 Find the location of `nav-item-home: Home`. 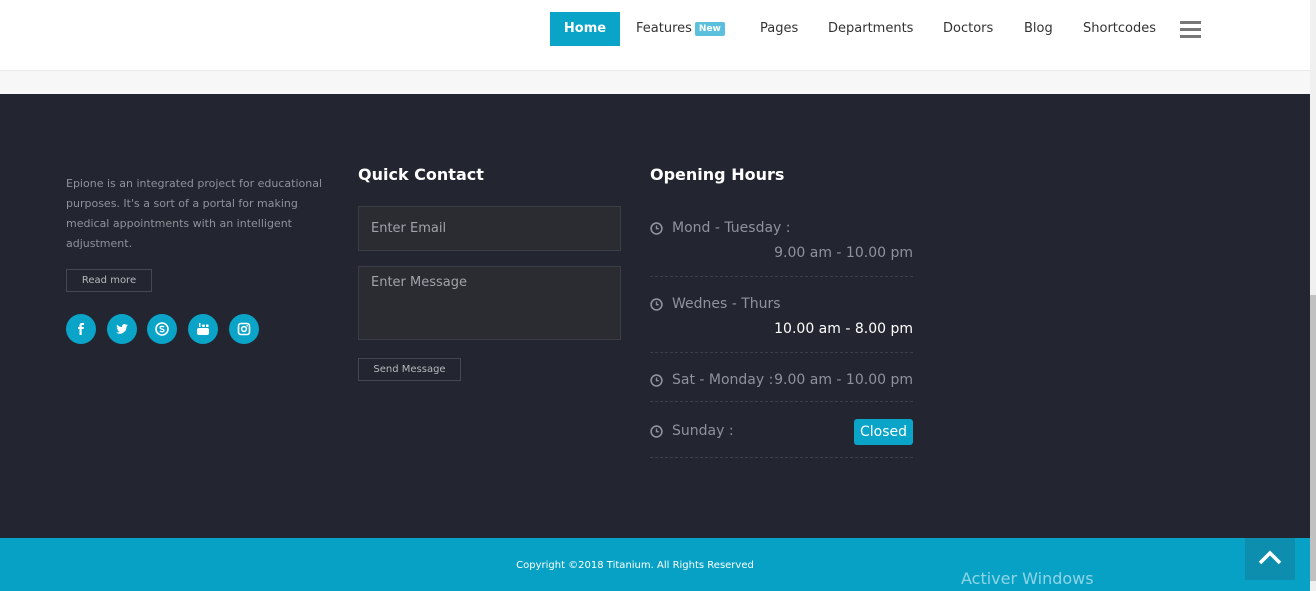

nav-item-home: Home is located at coordinates (585, 29).